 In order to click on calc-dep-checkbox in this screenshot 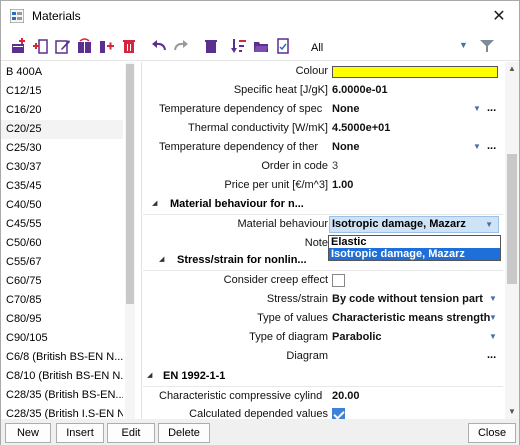, I will do `click(338, 413)`.